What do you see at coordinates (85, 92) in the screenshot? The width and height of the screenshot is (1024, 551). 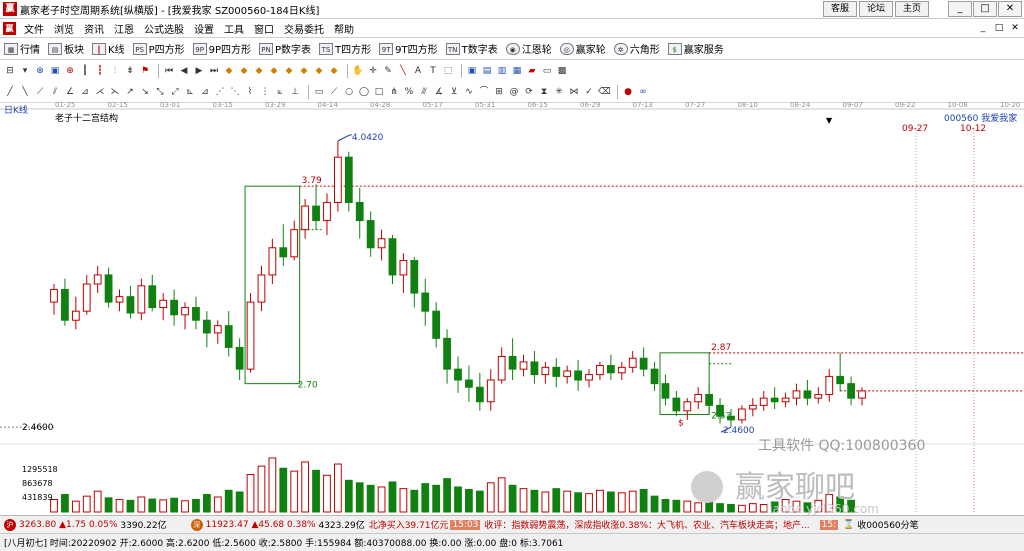 I see `line-tool-6-icon: ⊿` at bounding box center [85, 92].